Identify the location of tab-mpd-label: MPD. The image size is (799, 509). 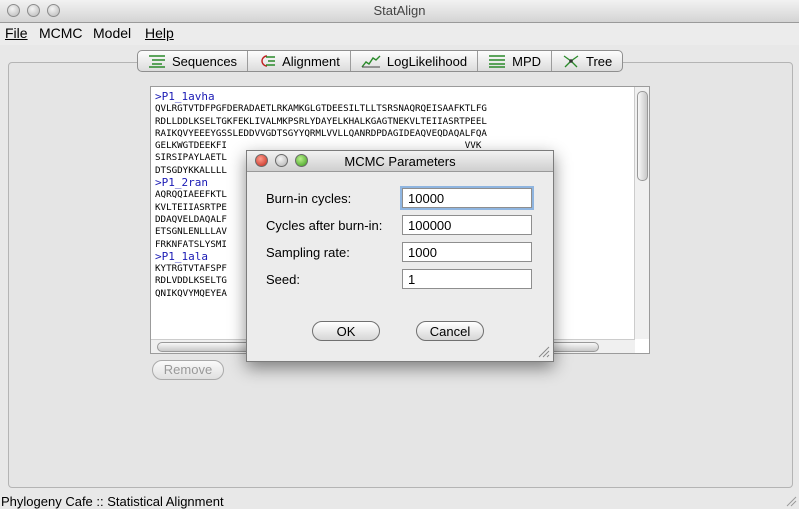
(526, 61).